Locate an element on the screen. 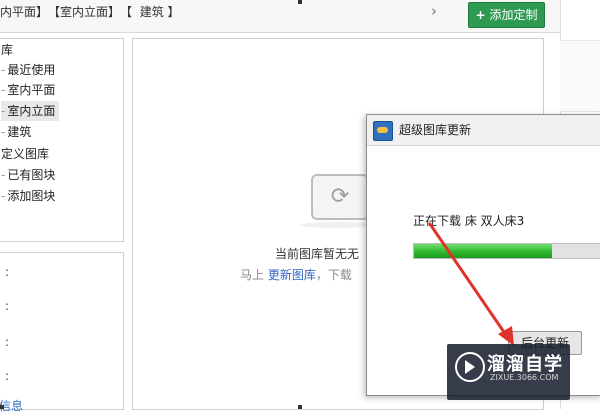 This screenshot has width=600, height=414. watermark-url: ZIXUE.3066.COM is located at coordinates (524, 377).